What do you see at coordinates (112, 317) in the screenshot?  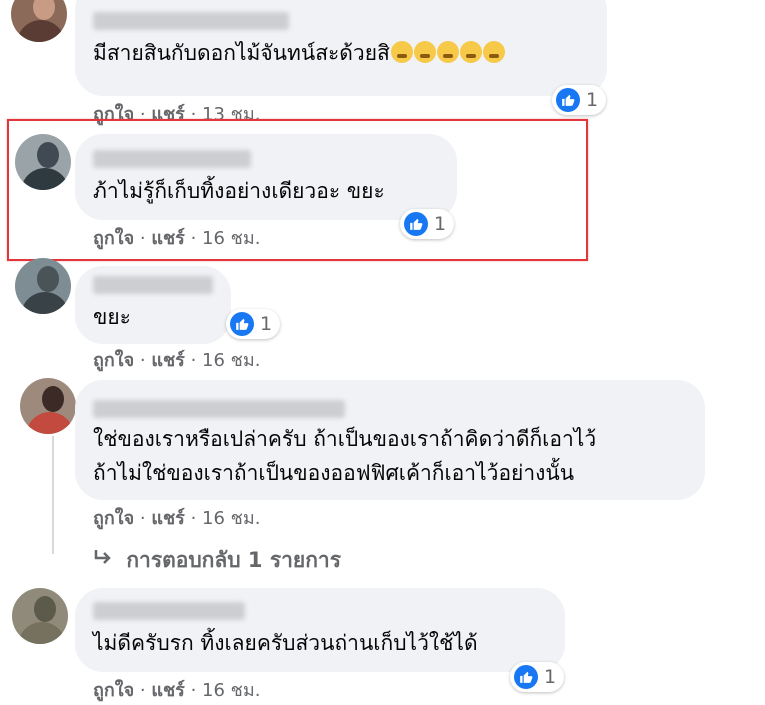 I see `comment-text: ขยะ` at bounding box center [112, 317].